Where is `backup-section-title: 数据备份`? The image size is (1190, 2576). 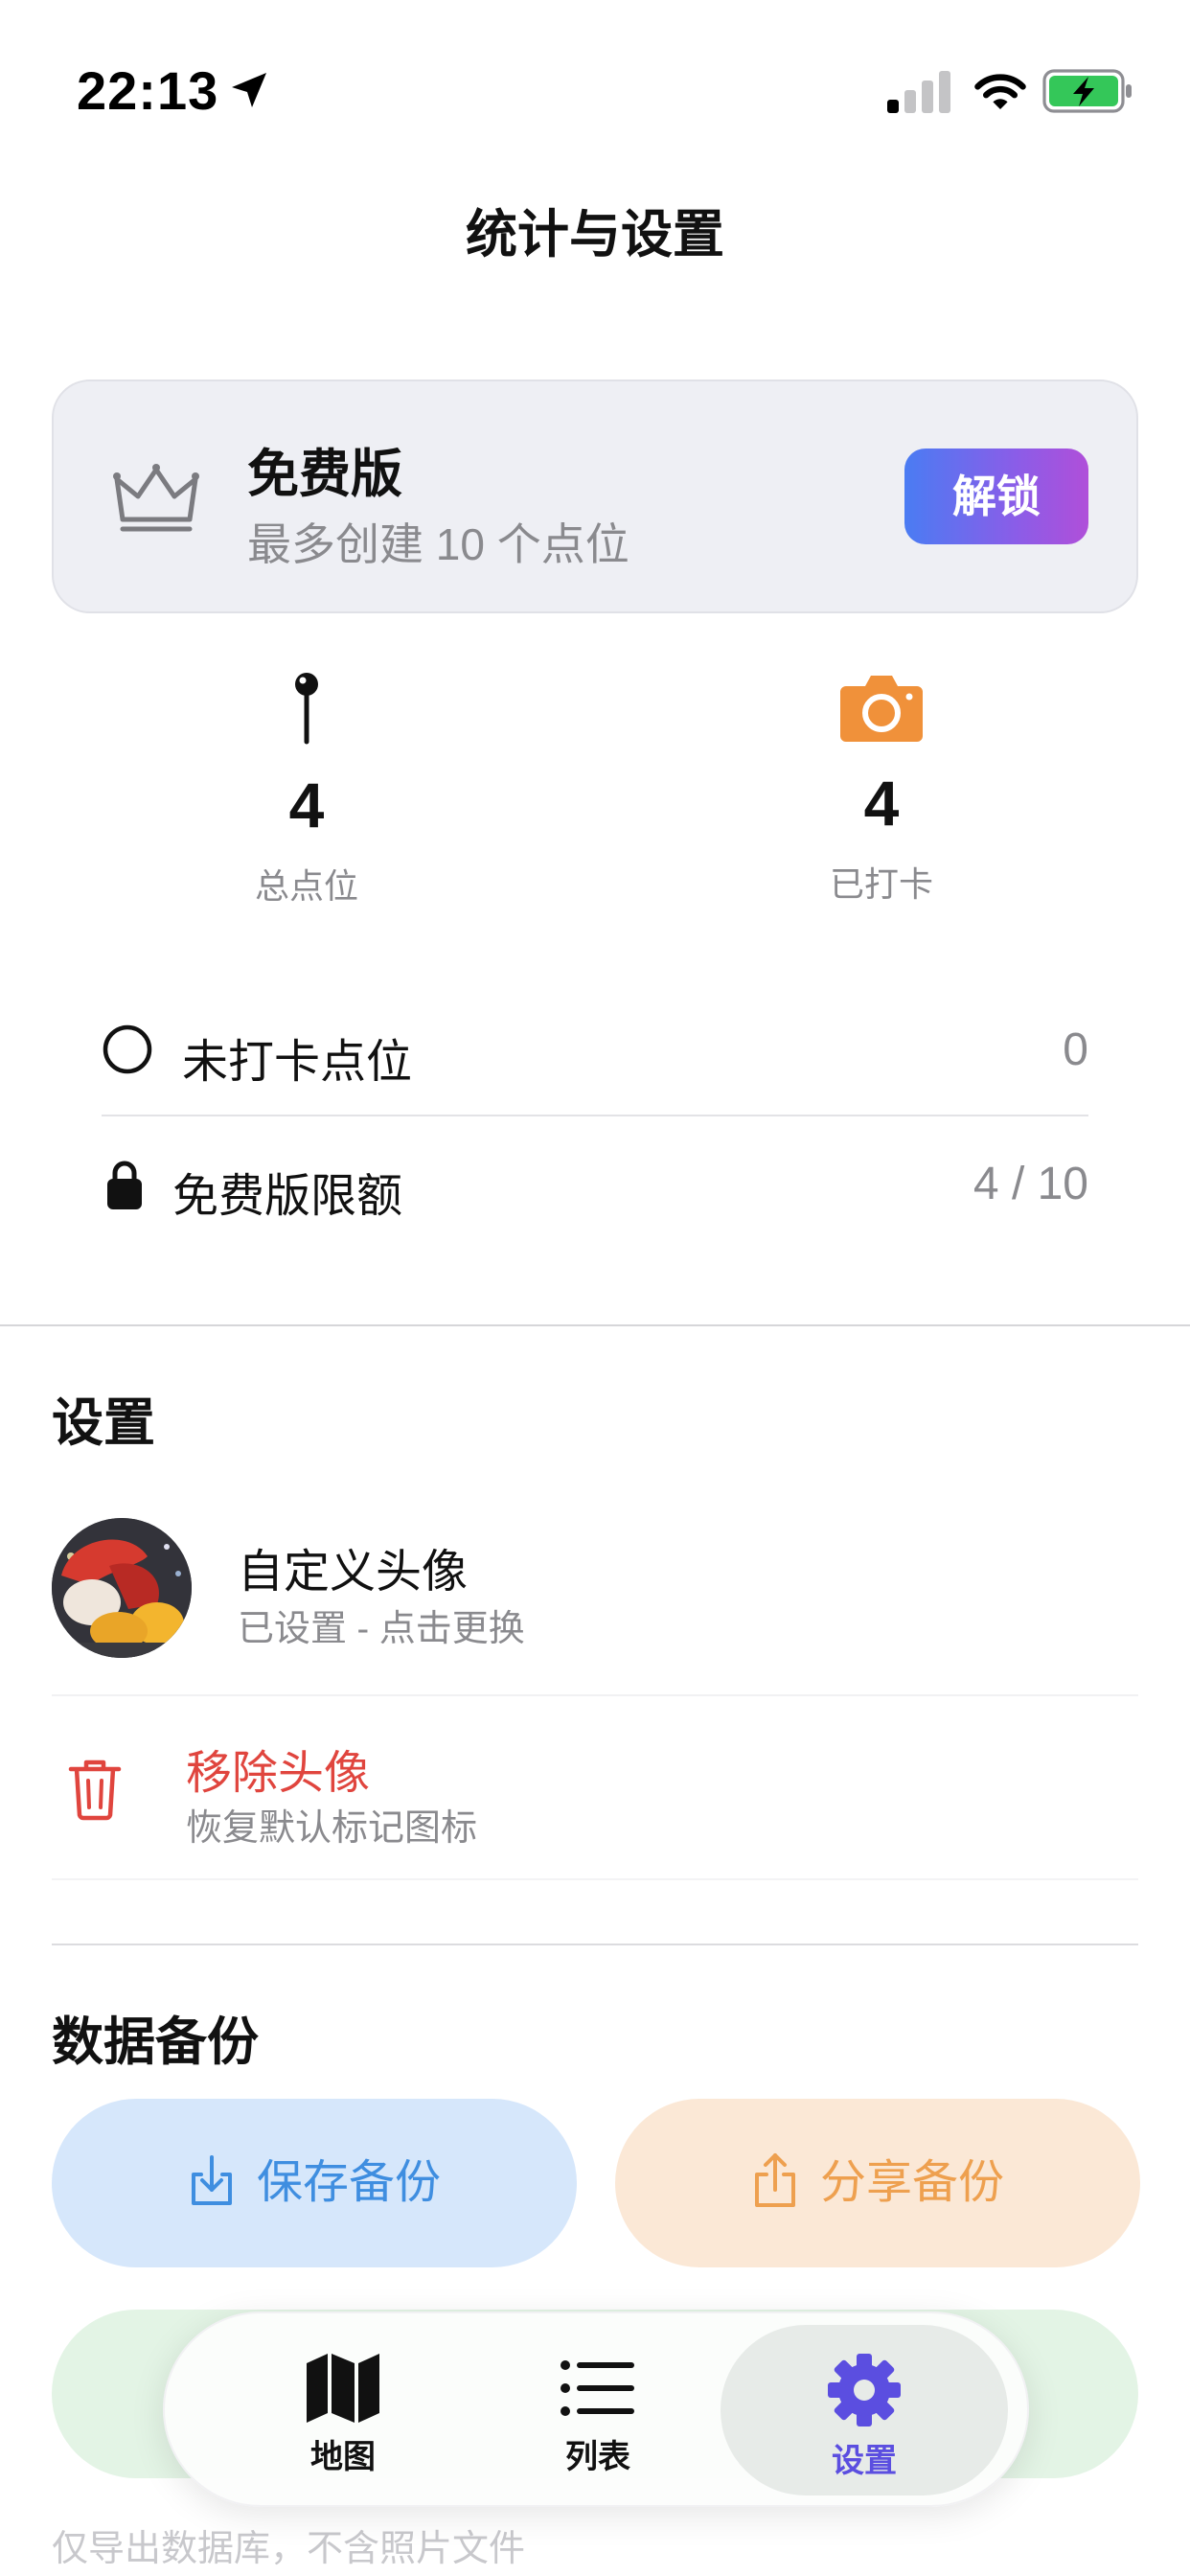
backup-section-title: 数据备份 is located at coordinates (155, 2042).